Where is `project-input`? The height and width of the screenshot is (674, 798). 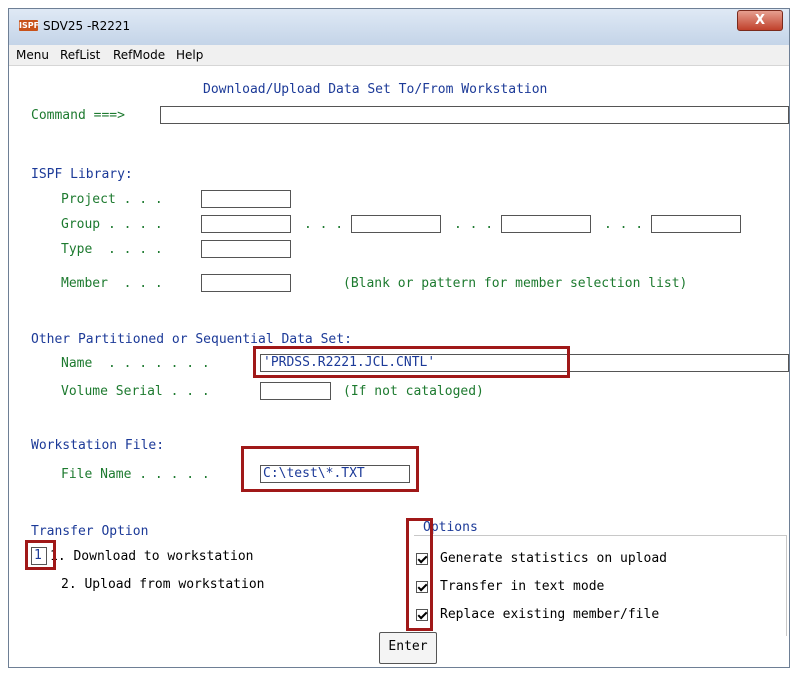 project-input is located at coordinates (246, 199).